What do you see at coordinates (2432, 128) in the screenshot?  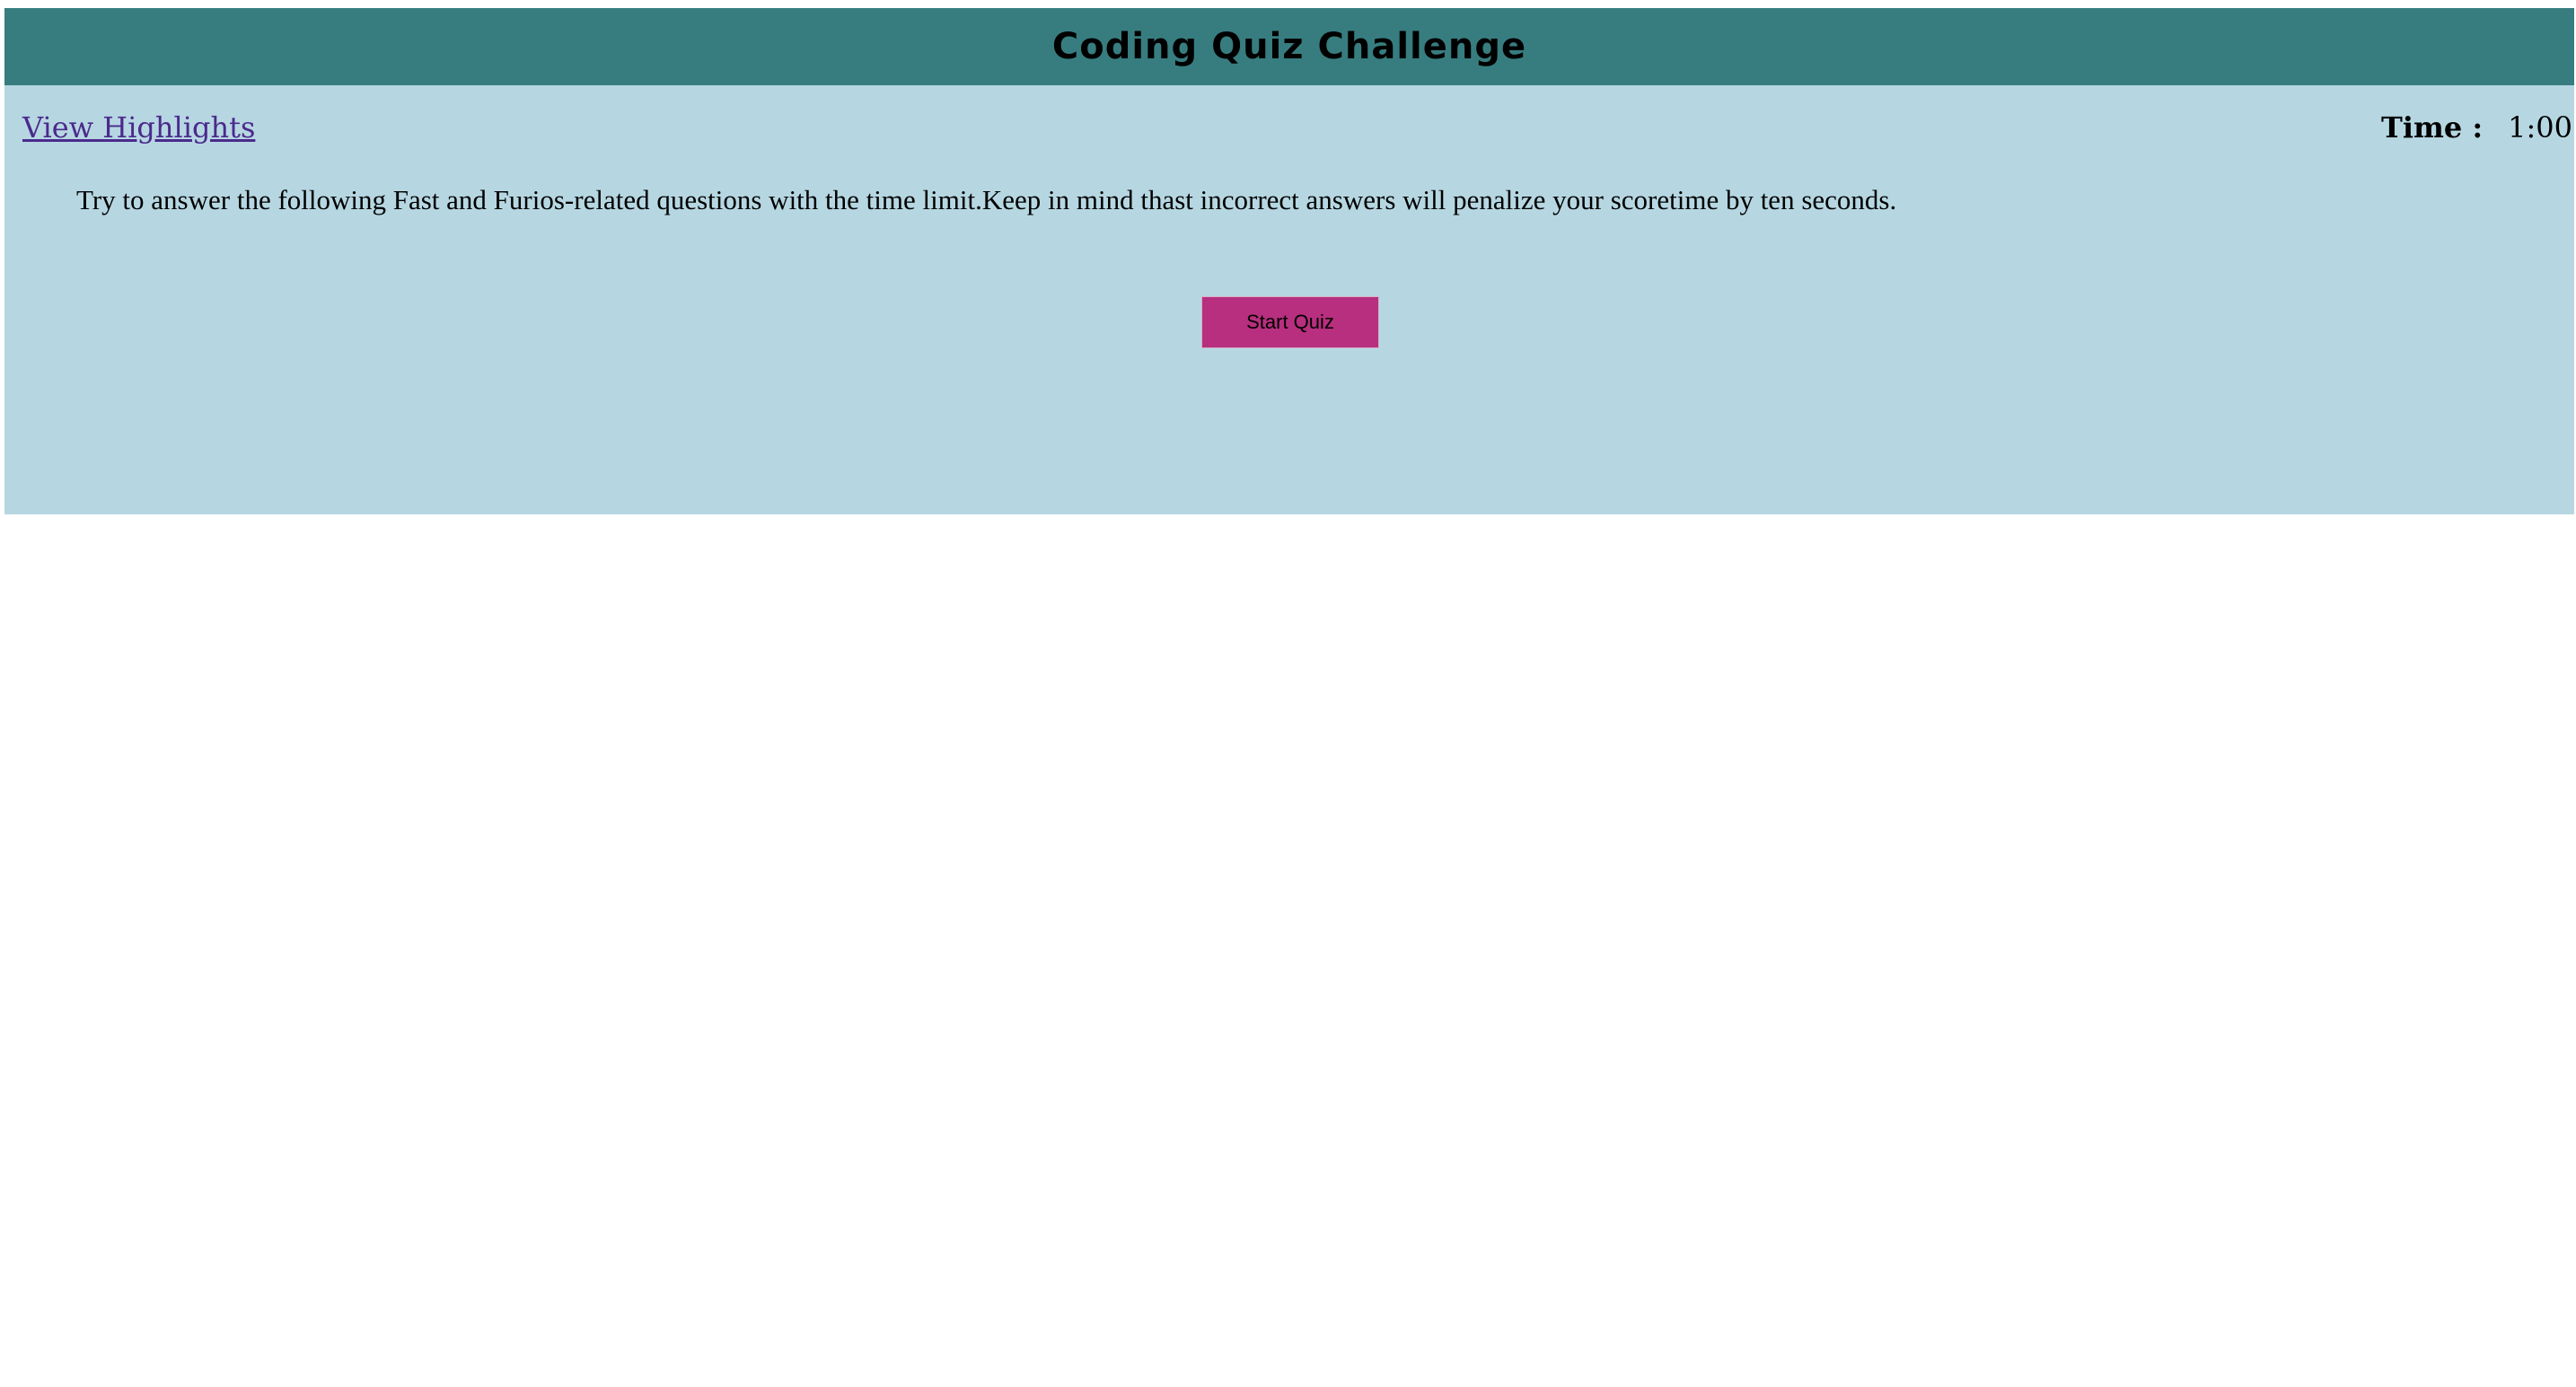 I see `timer-label: Time :` at bounding box center [2432, 128].